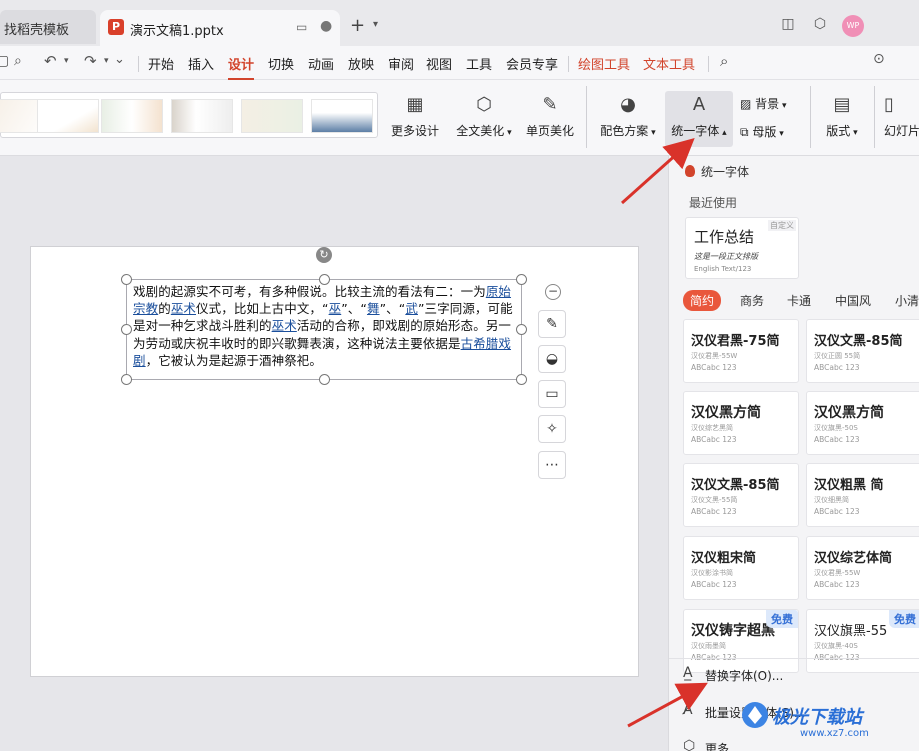  I want to click on annotation-arrows, so click(664, 433).